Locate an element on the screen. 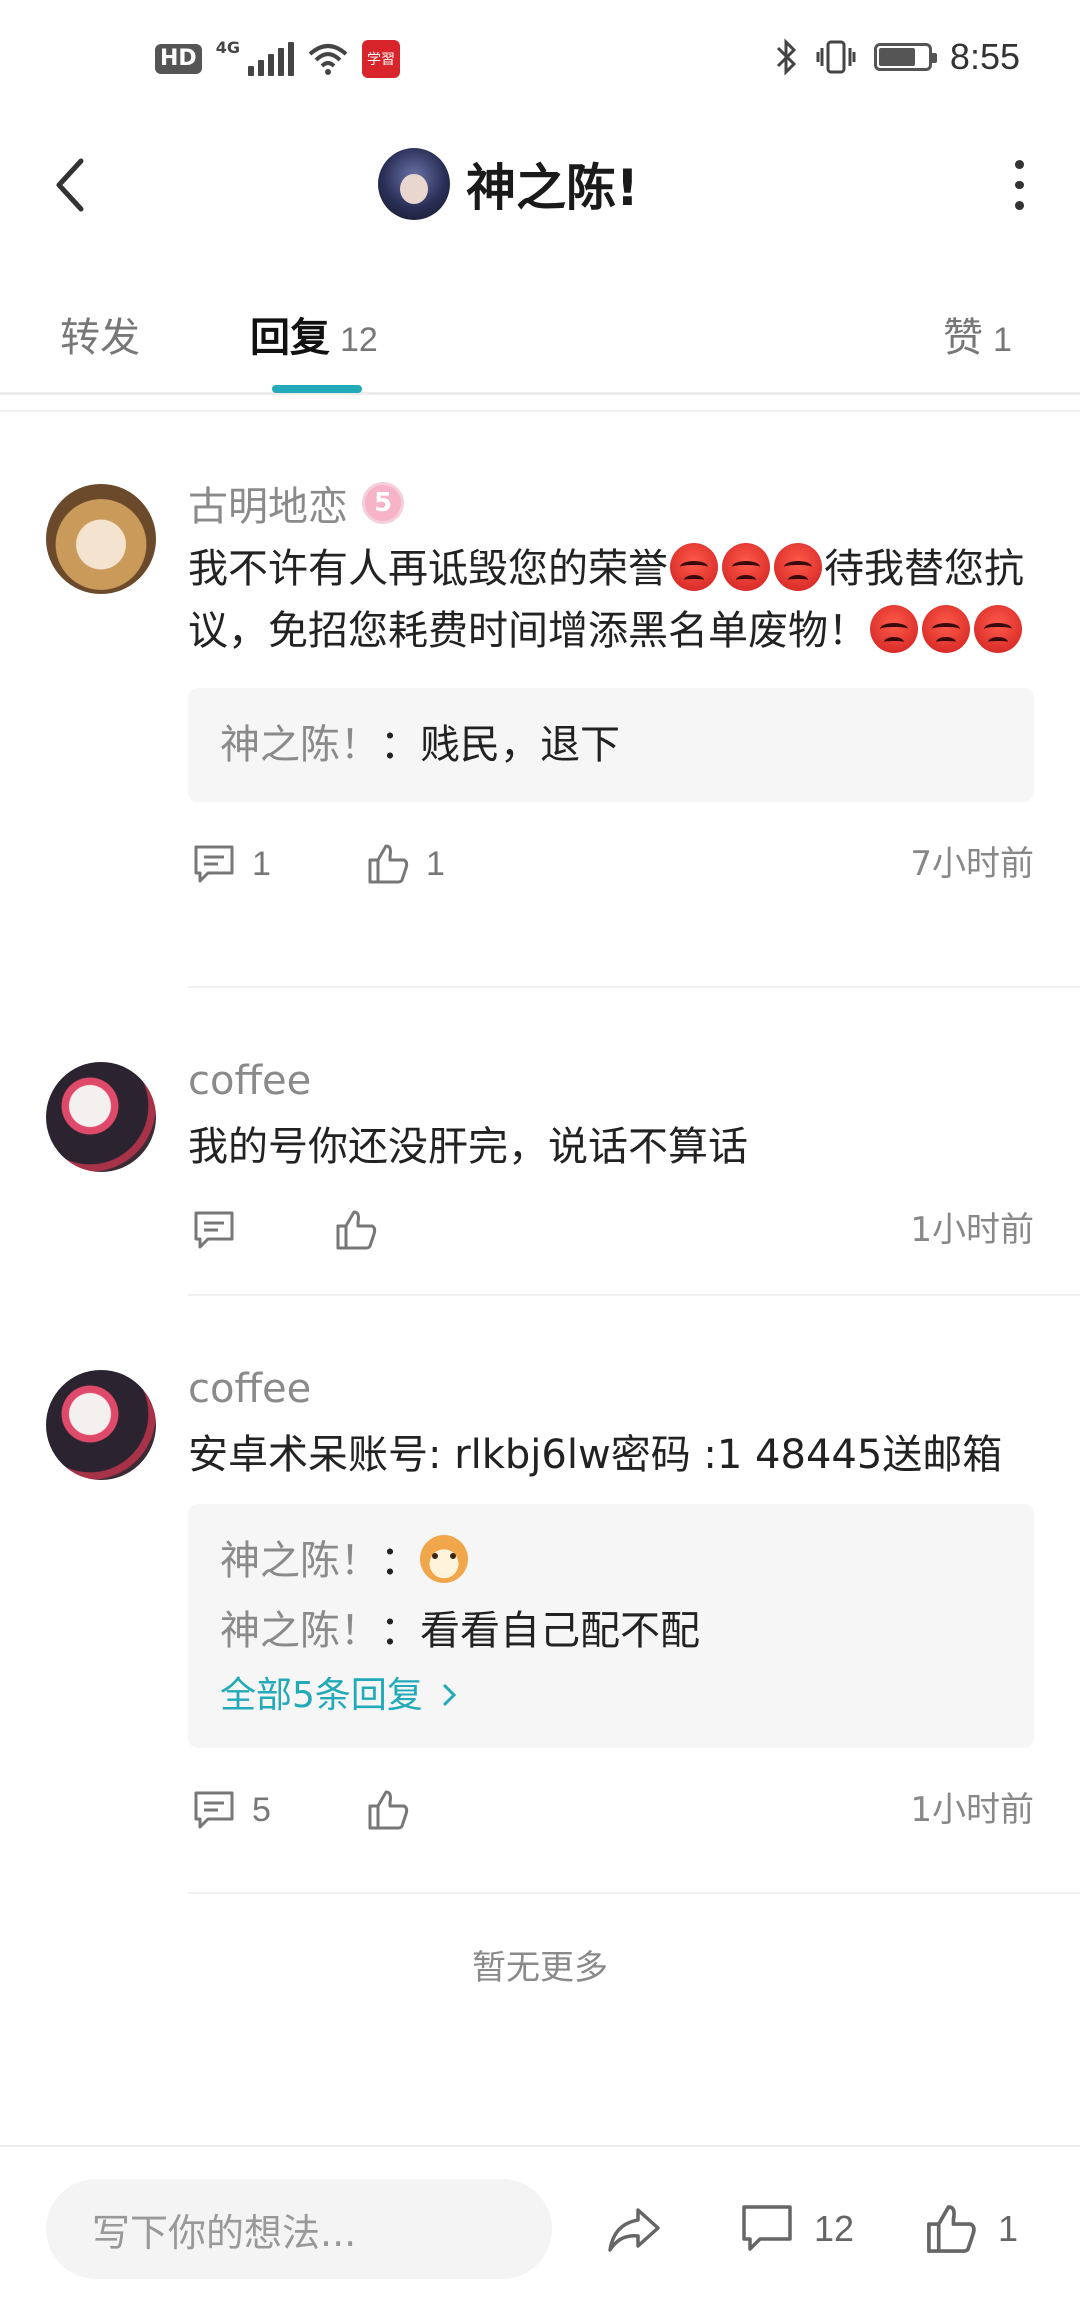 This screenshot has width=1080, height=2310. reply-item: 神之陈！：贱民，退下 is located at coordinates (611, 745).